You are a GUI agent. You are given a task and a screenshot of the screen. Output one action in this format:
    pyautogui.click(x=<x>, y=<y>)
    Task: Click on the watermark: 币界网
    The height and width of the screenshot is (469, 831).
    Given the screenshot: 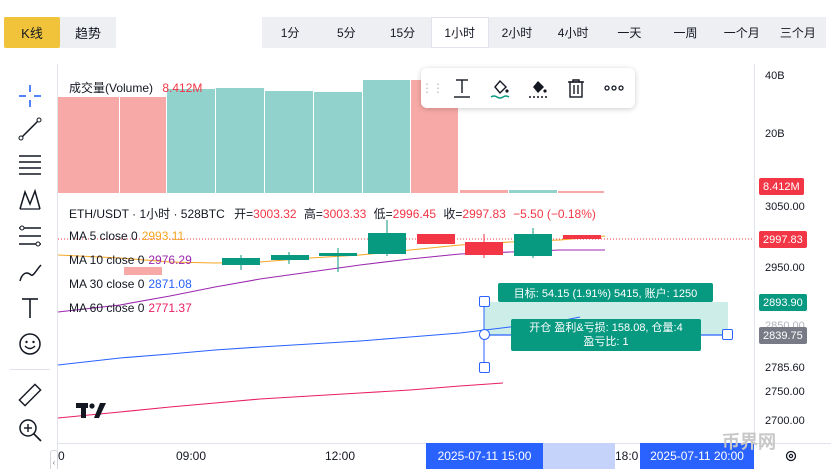 What is the action you would take?
    pyautogui.click(x=749, y=442)
    